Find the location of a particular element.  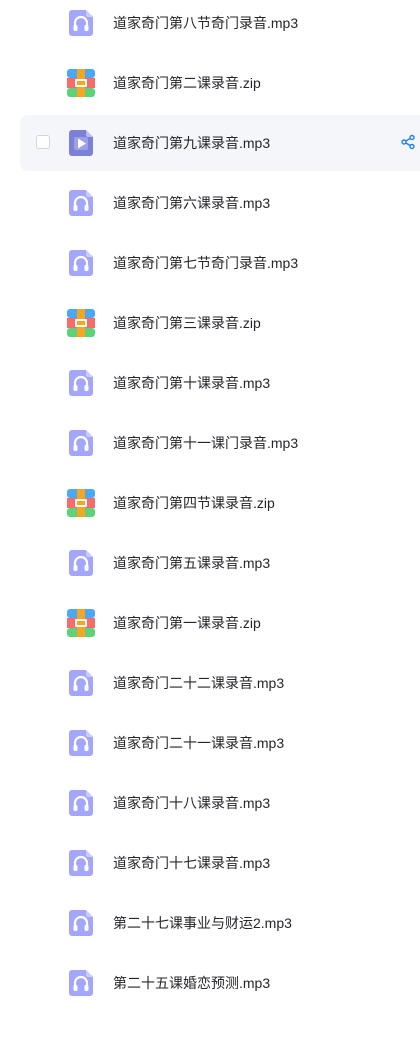

file-row: 道家奇门二十二课录音.mp3 is located at coordinates (220, 683).